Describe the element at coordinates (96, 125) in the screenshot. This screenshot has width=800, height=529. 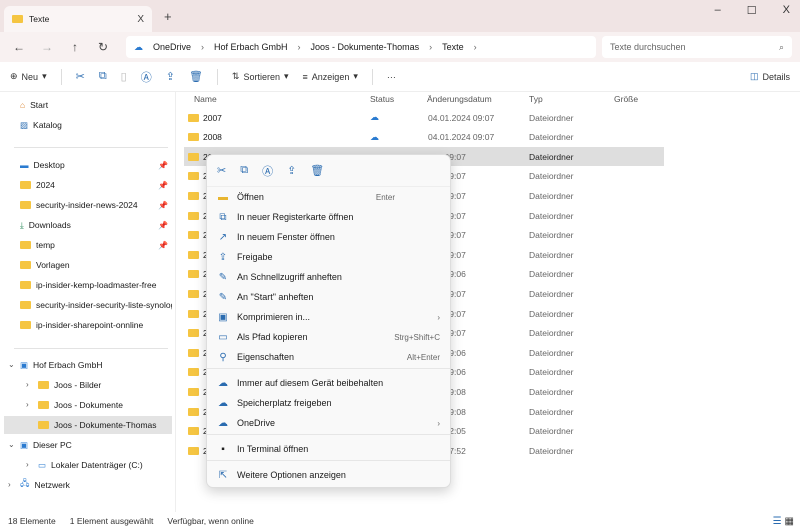
I see `sidebar-item-katalog: ▨ Katalog` at that location.